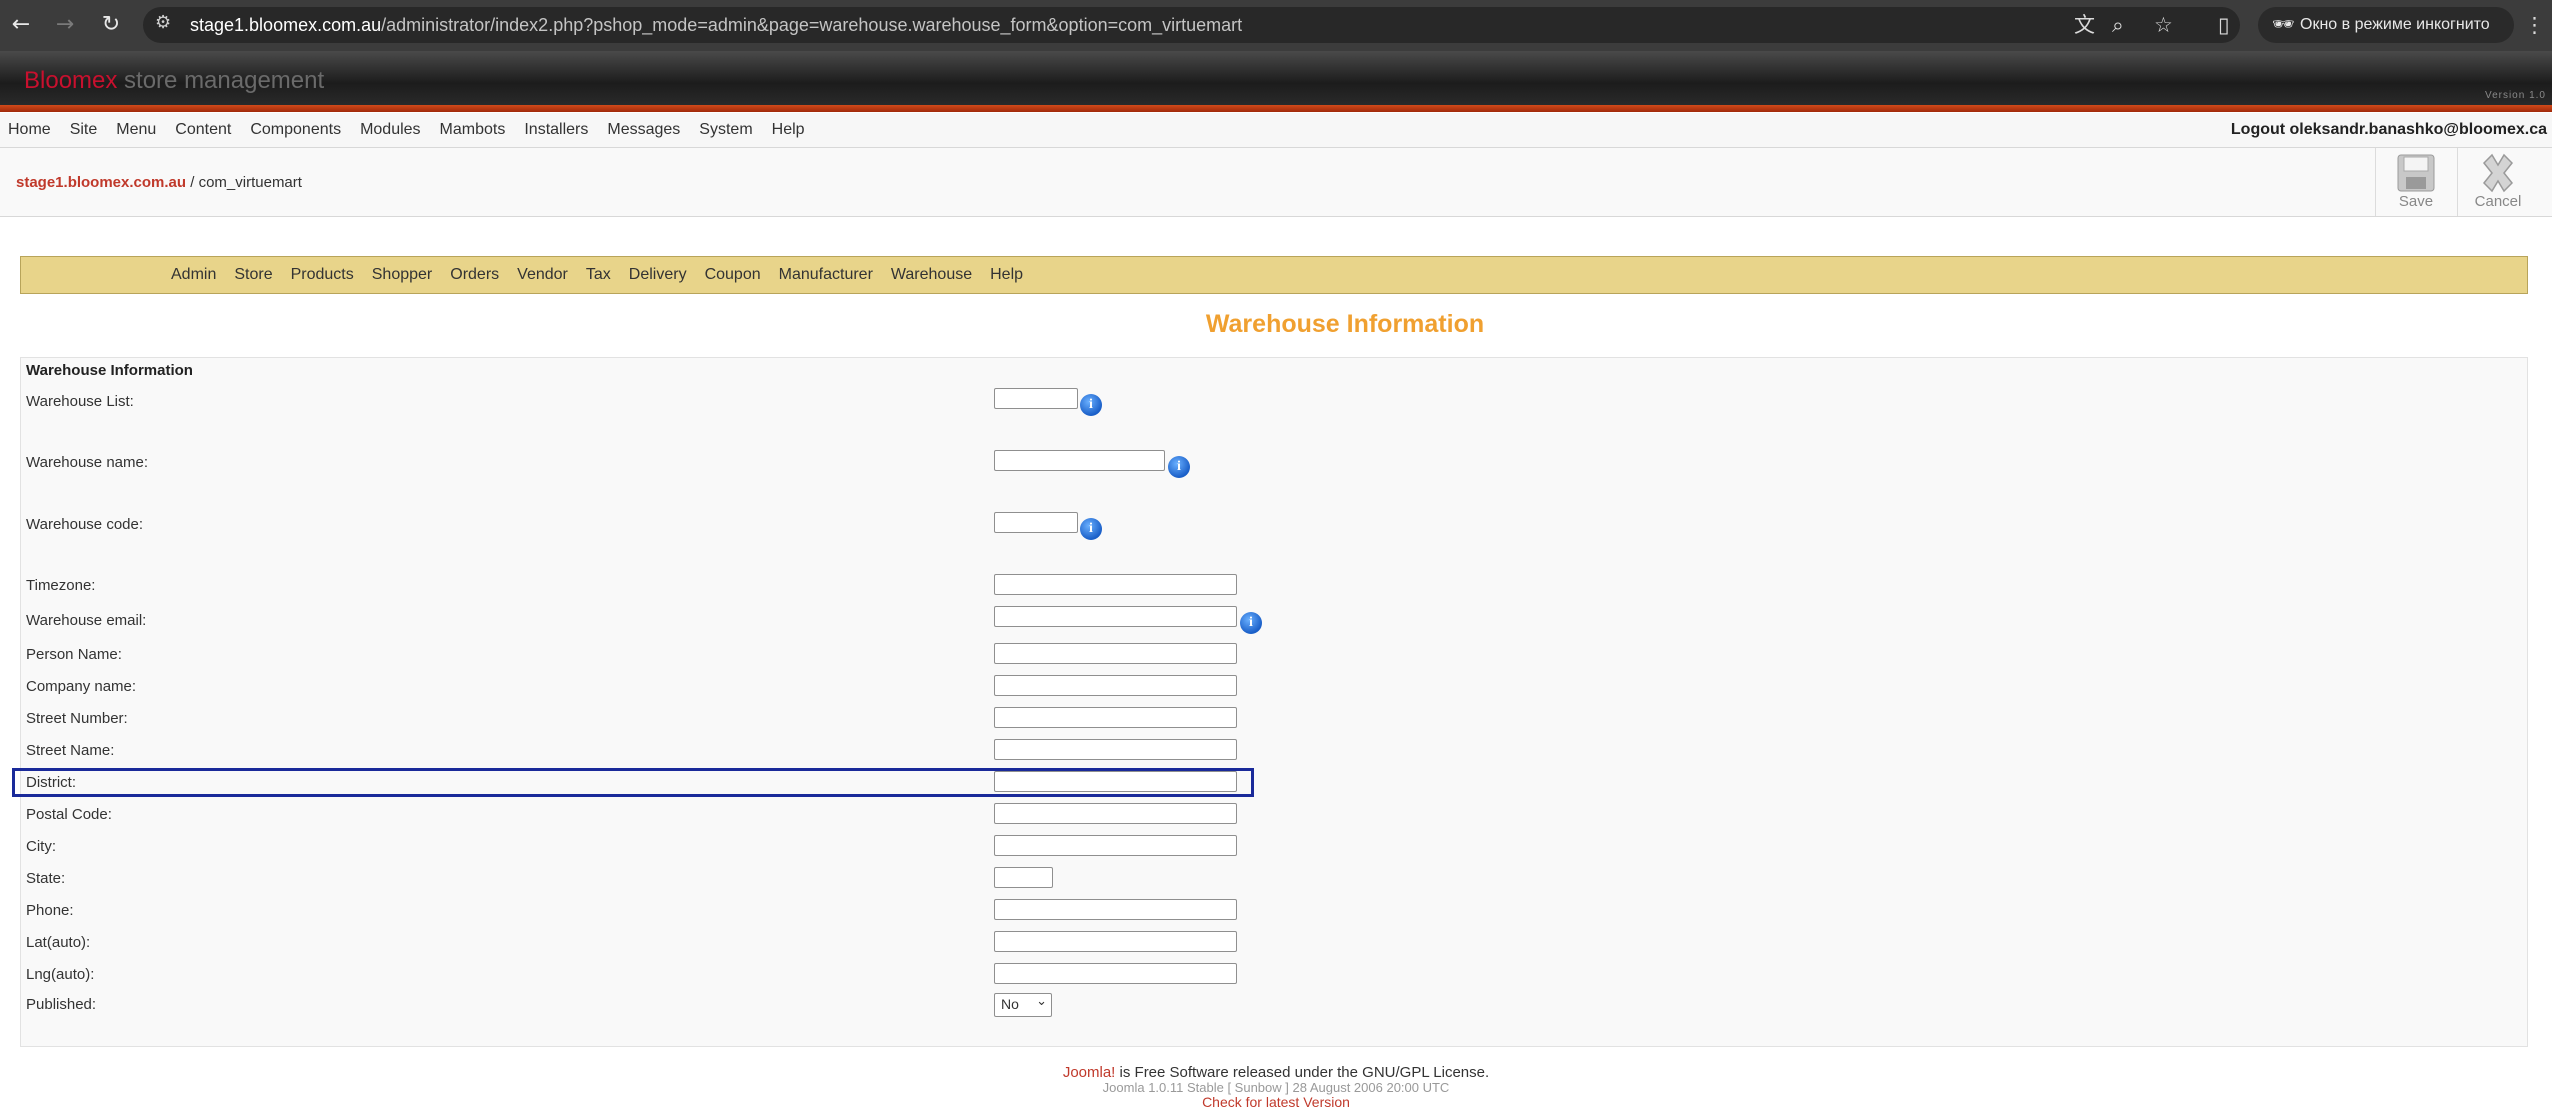 This screenshot has width=2552, height=1120. Describe the element at coordinates (60, 974) in the screenshot. I see `lng-label: Lng(auto):` at that location.